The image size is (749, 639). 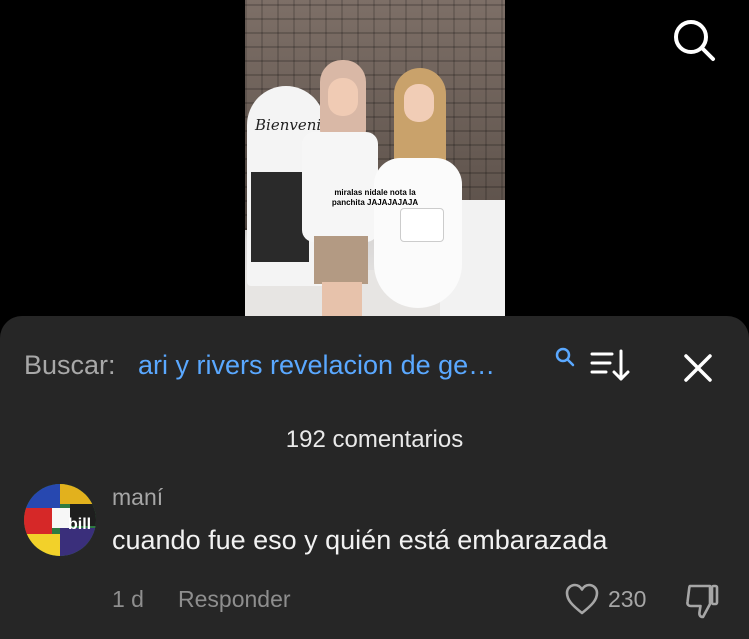 I want to click on avatar-text: bill, so click(x=80, y=524).